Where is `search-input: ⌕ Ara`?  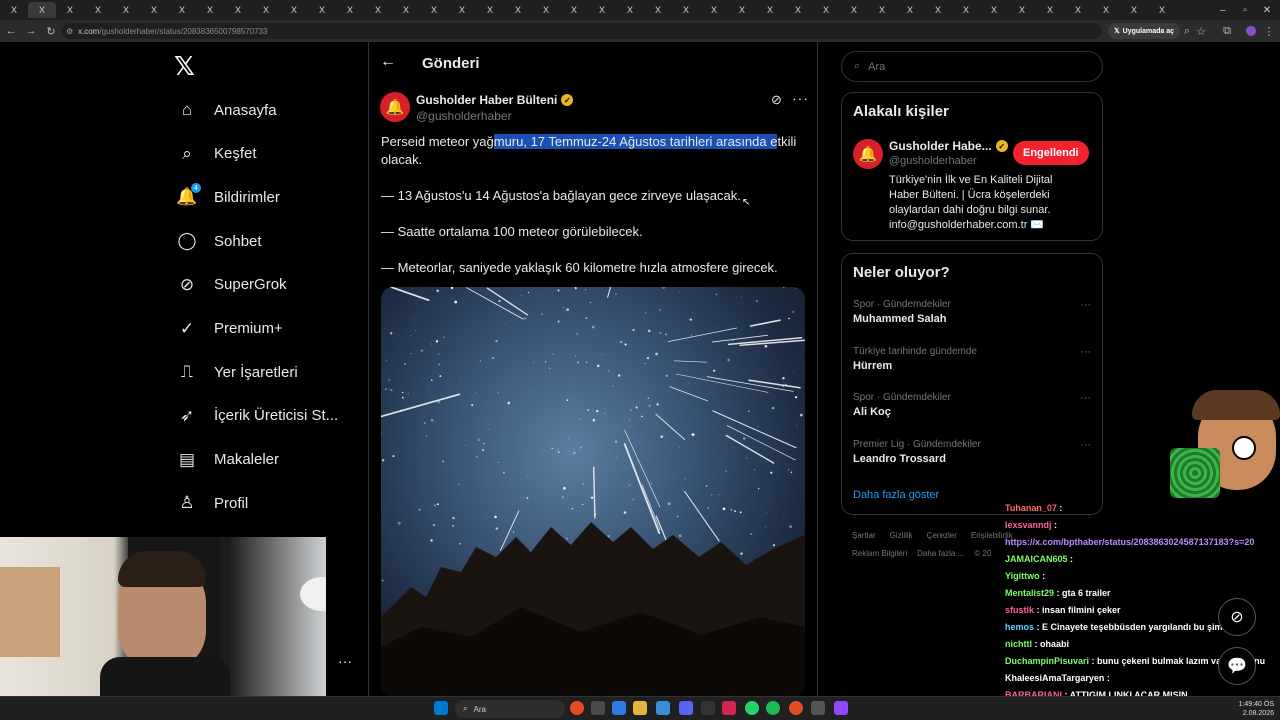 search-input: ⌕ Ara is located at coordinates (972, 66).